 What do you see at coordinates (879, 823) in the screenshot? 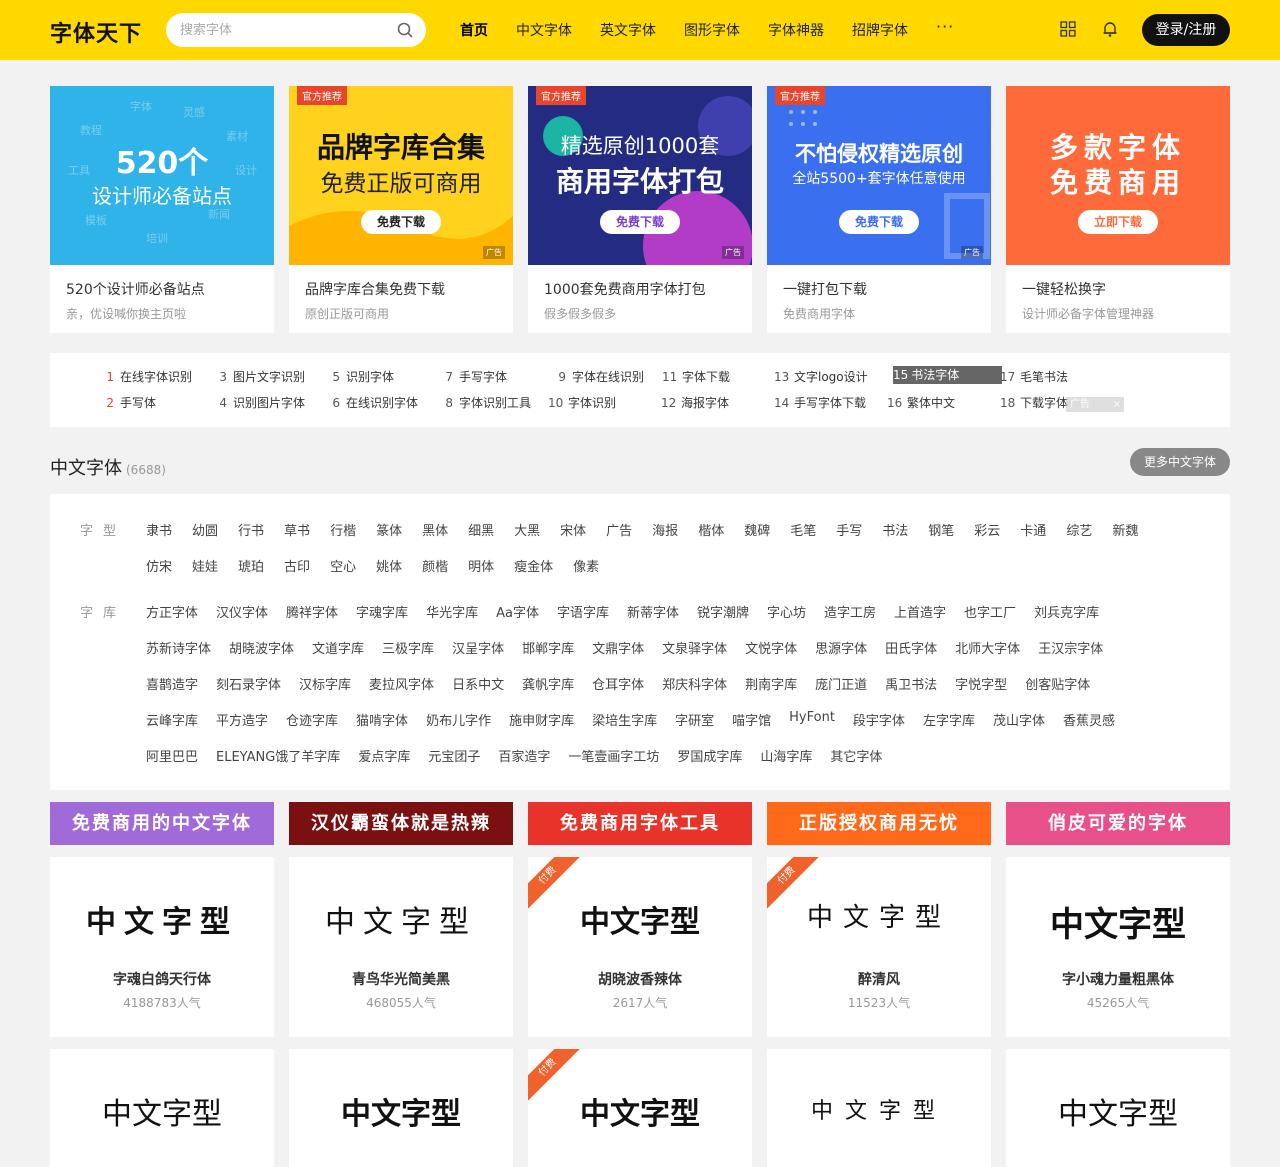
I see `topic-banner: 正版授权商用无忧` at bounding box center [879, 823].